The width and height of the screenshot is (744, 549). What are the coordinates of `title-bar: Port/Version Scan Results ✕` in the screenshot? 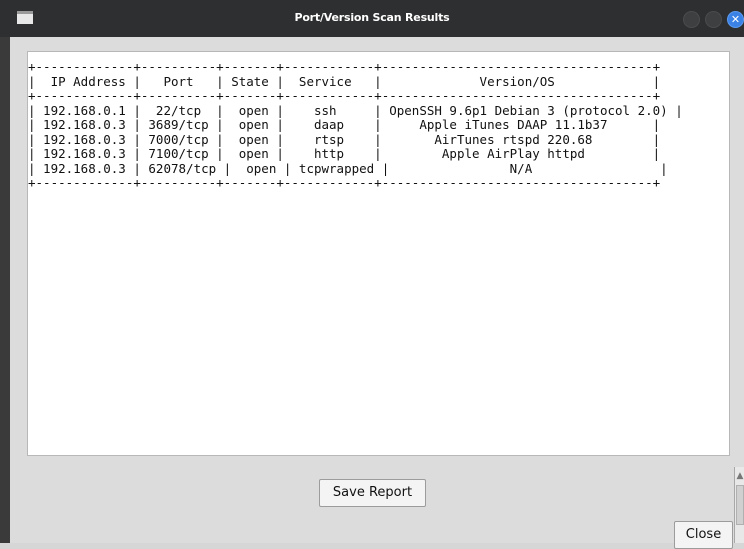 It's located at (372, 18).